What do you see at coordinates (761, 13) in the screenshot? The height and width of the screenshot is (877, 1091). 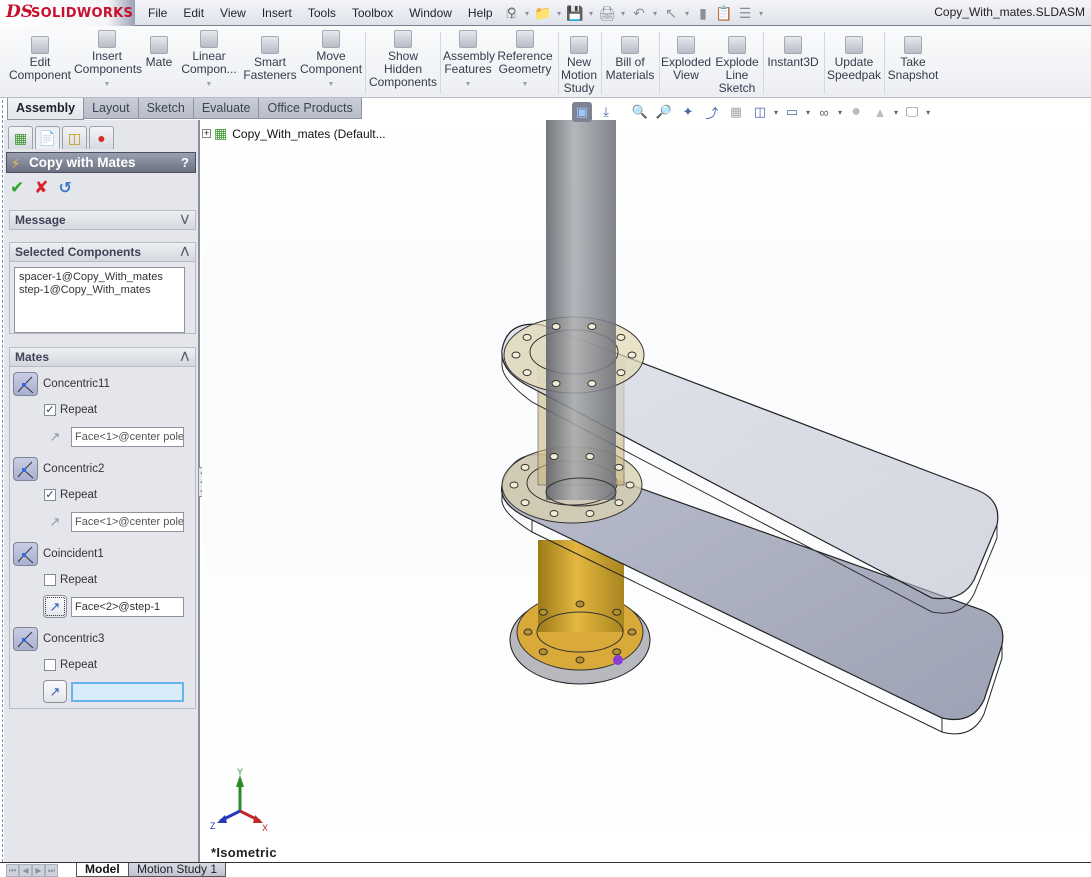 I see `options-dropdown: ▾` at bounding box center [761, 13].